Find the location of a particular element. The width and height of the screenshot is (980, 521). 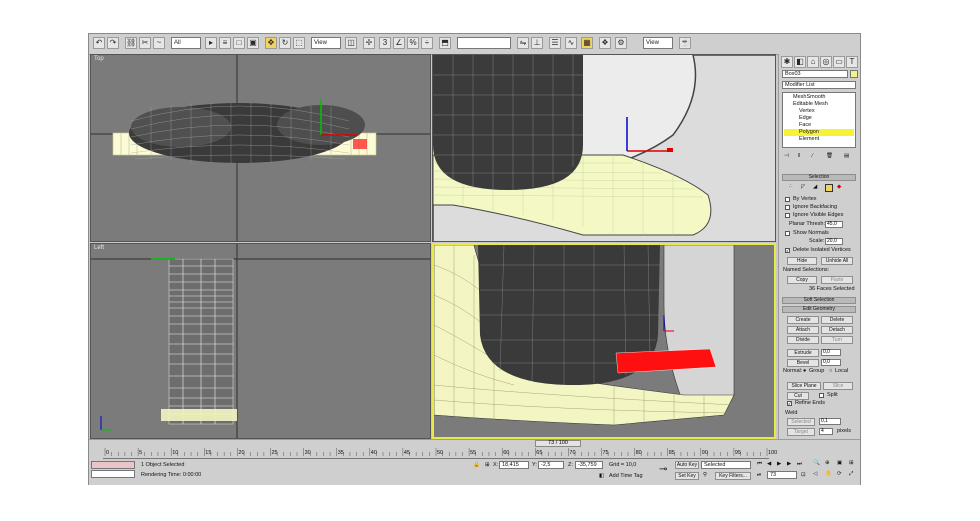

stack-item-meshsmooth: MeshSmooth is located at coordinates (809, 97).